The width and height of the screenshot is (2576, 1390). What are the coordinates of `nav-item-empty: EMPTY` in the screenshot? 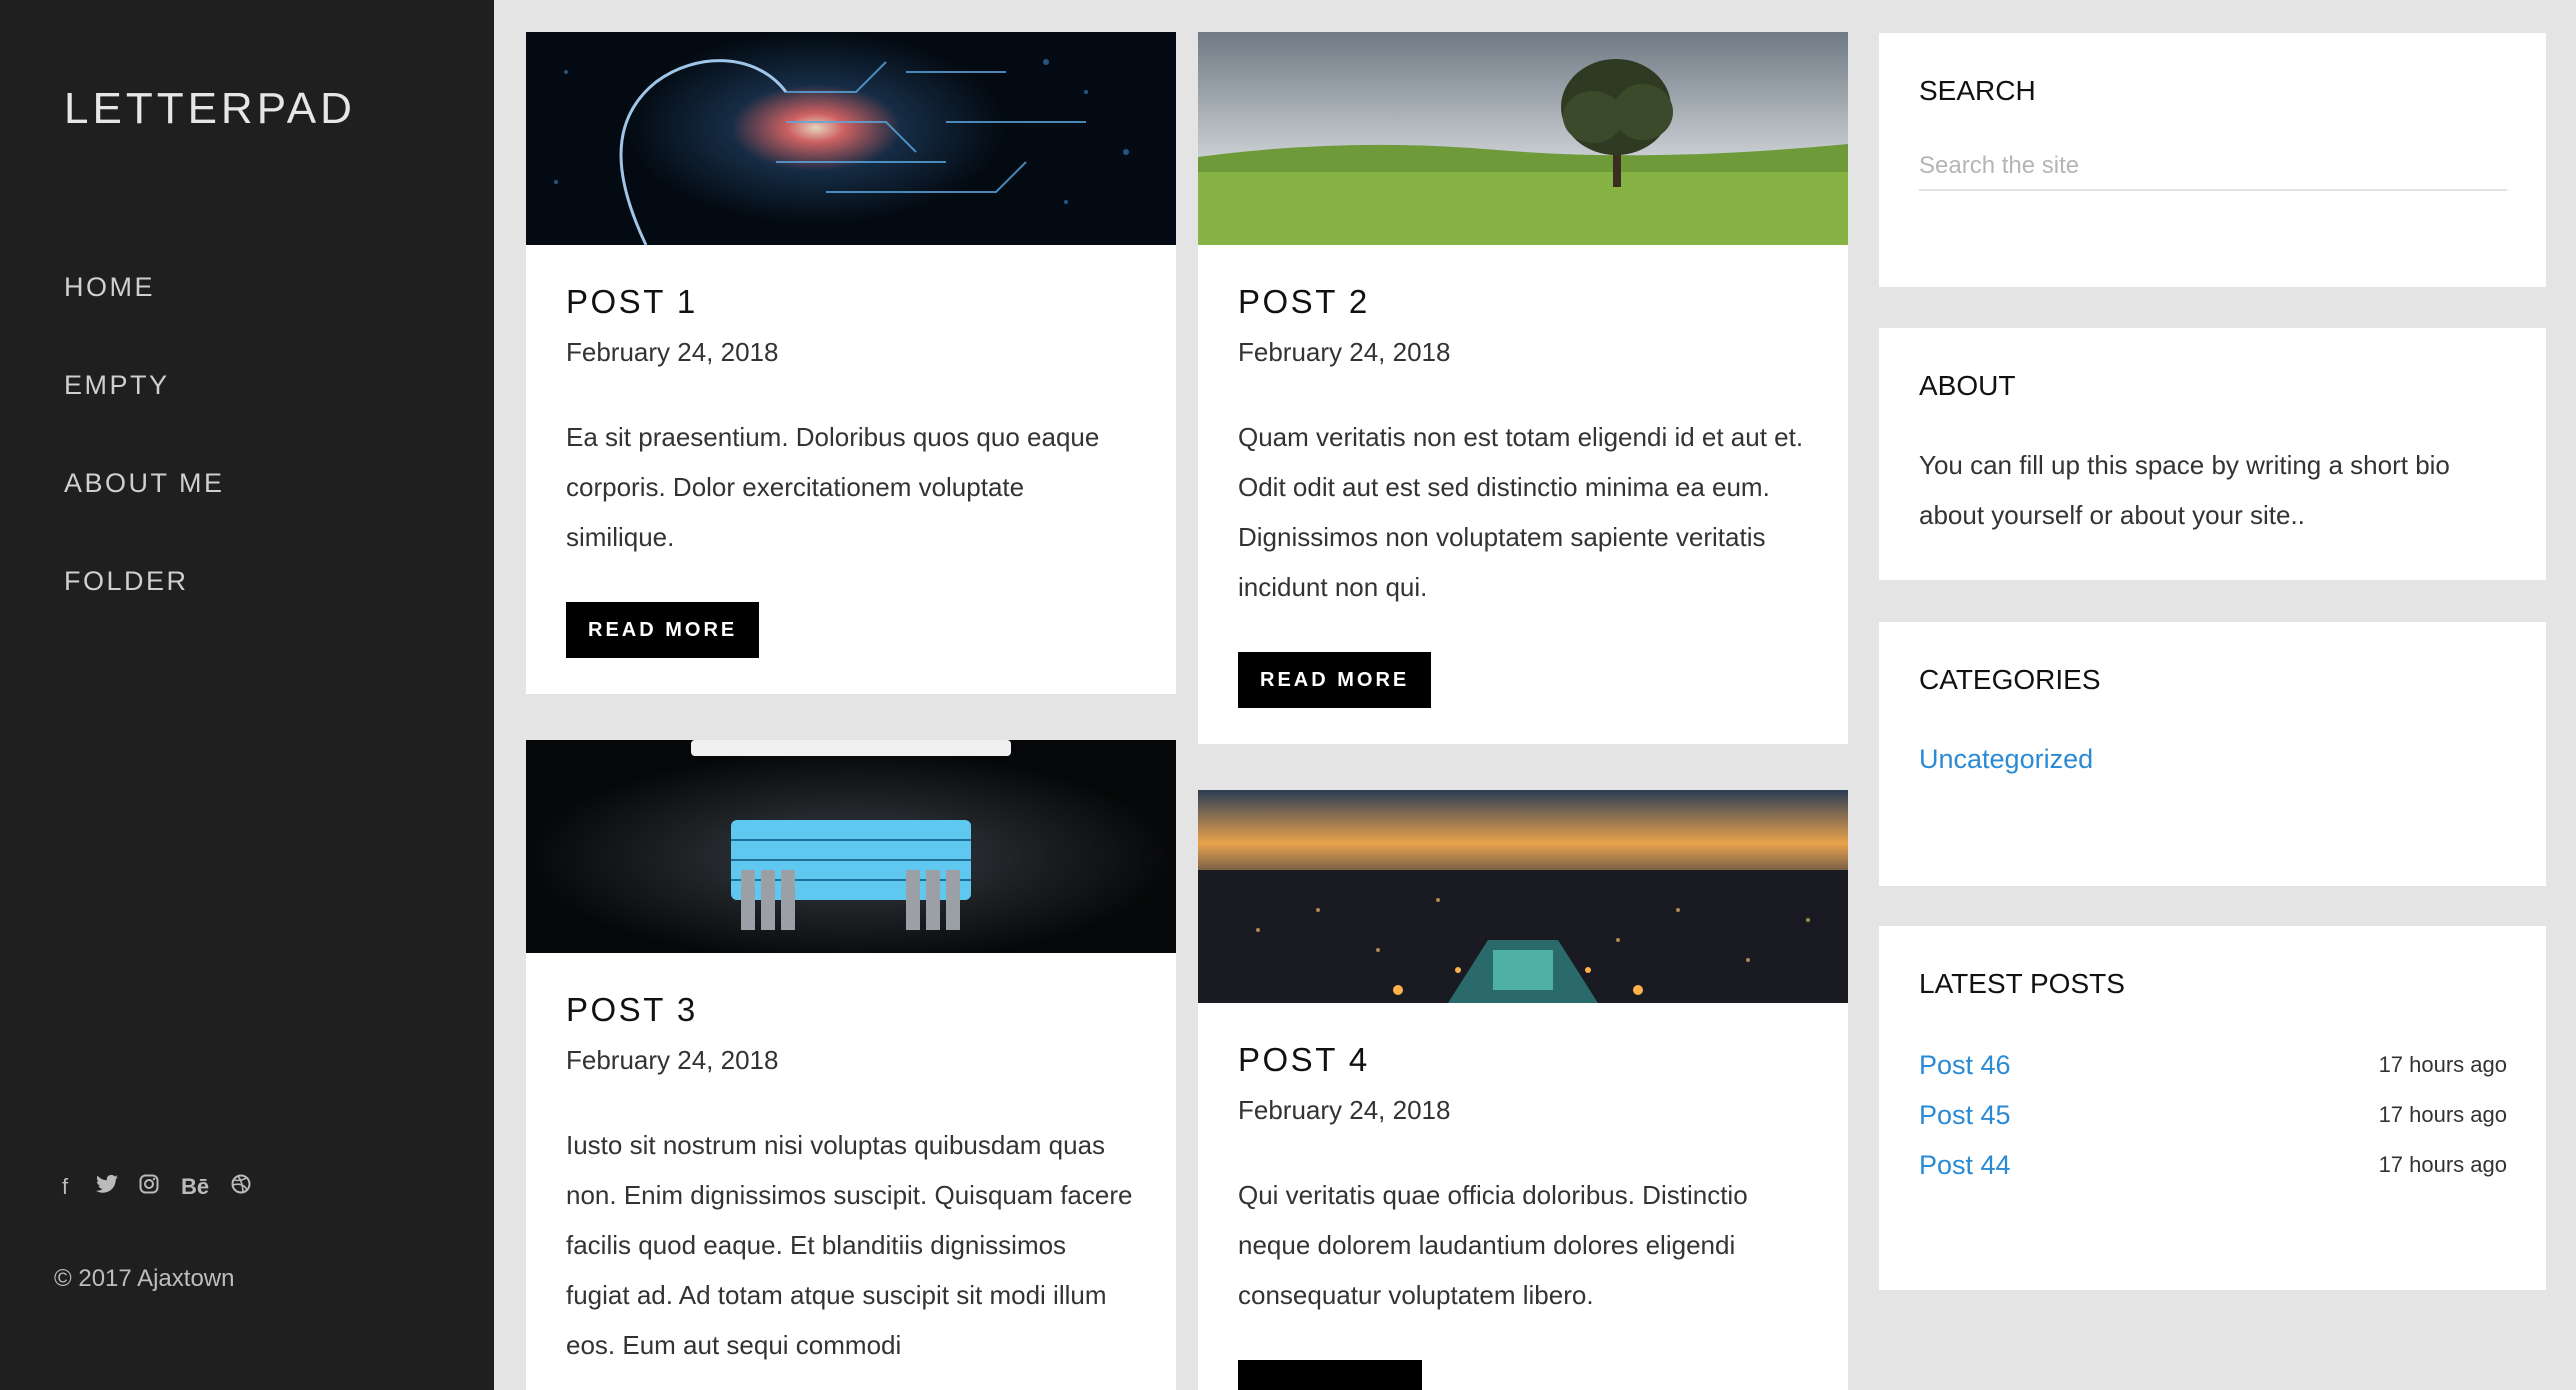 It's located at (144, 407).